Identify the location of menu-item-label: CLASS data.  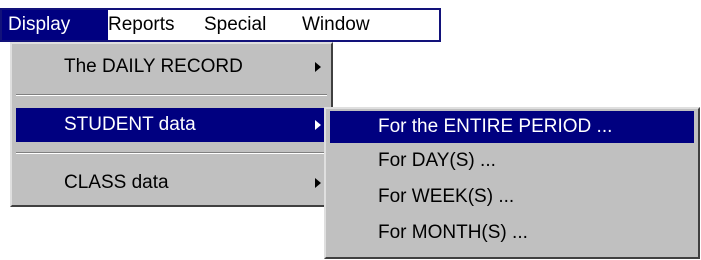
(116, 182).